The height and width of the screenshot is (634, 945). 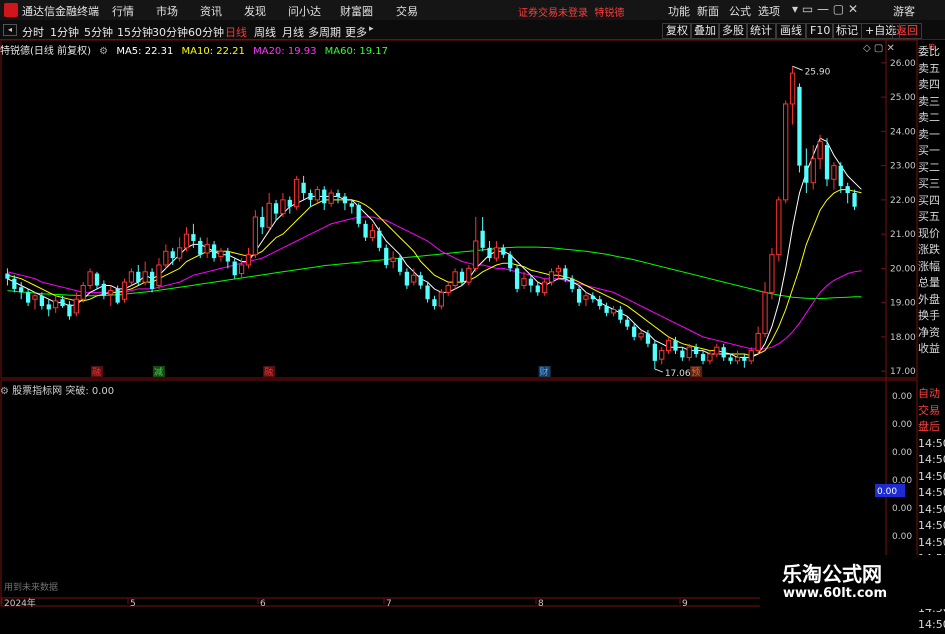 I want to click on stock-name: 特锐德(日线 前复权), so click(x=45, y=51).